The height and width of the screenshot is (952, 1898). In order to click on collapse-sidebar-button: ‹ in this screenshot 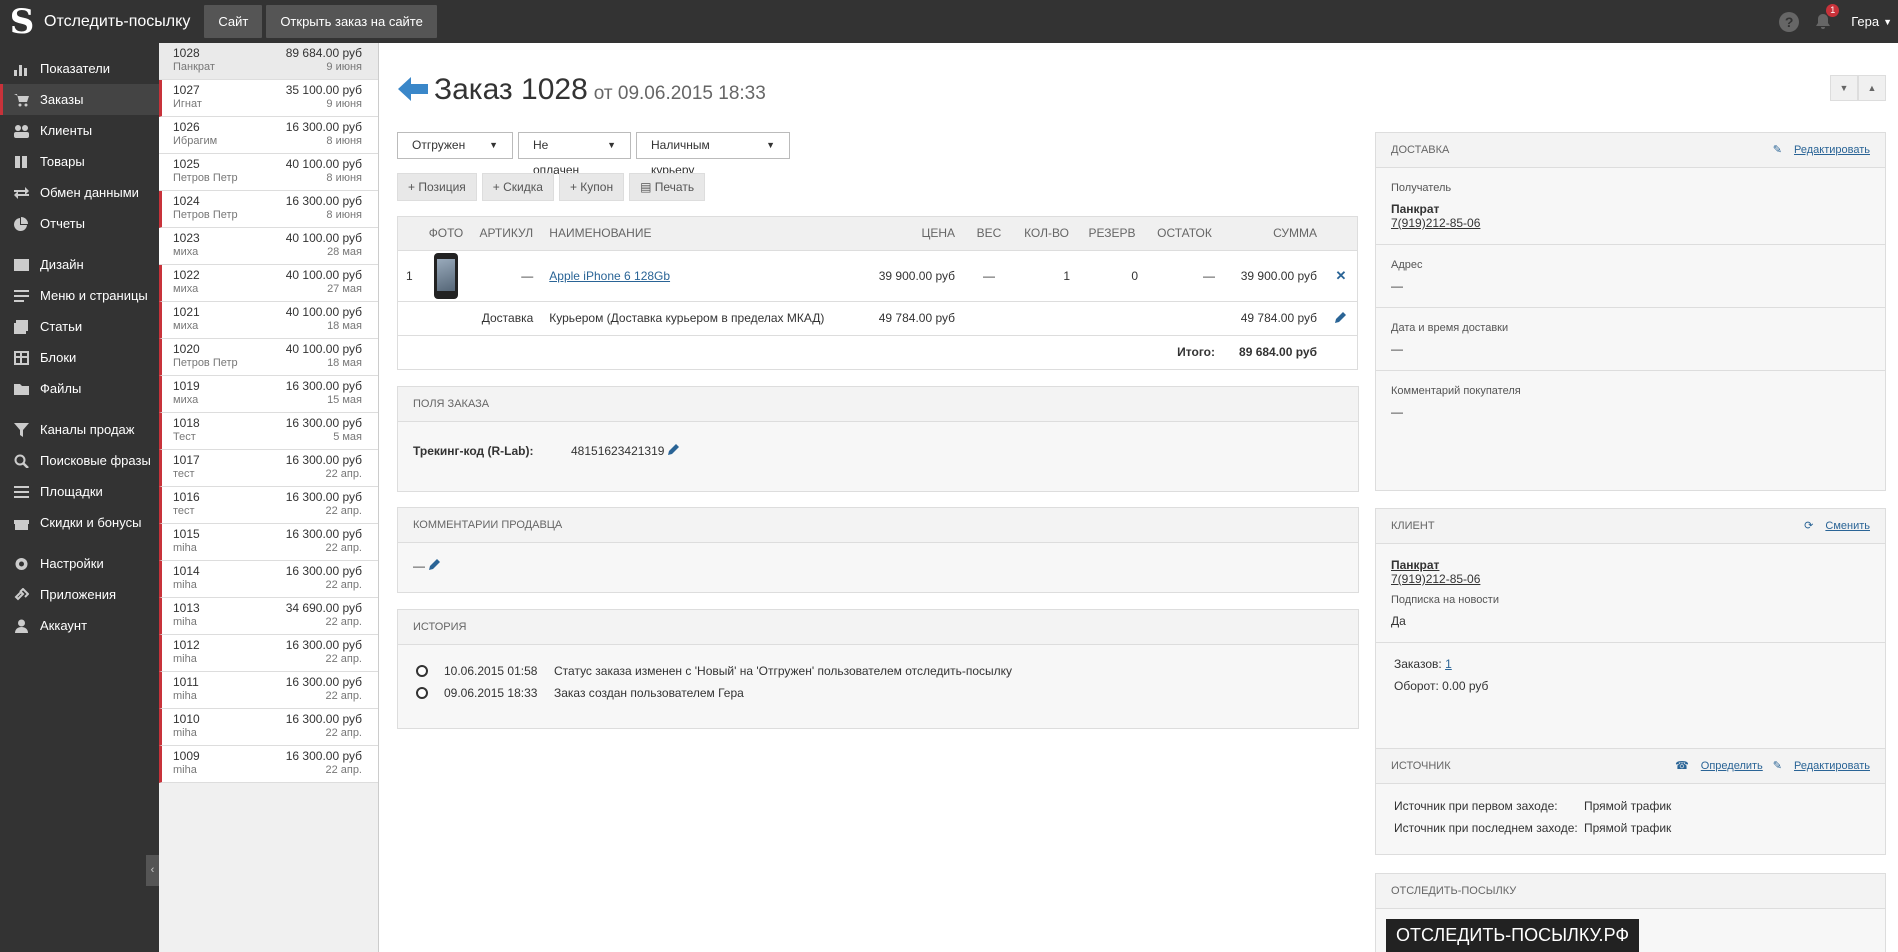, I will do `click(152, 870)`.